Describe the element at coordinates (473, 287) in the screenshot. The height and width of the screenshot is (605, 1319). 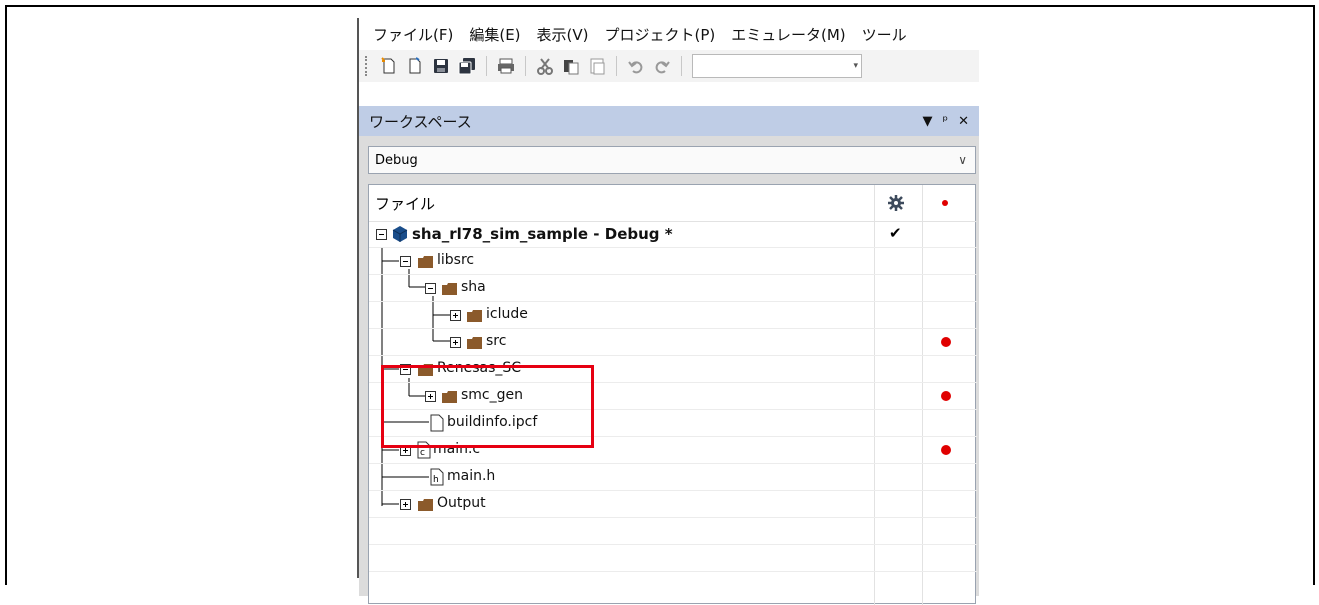
I see `tree-item-label: sha` at that location.